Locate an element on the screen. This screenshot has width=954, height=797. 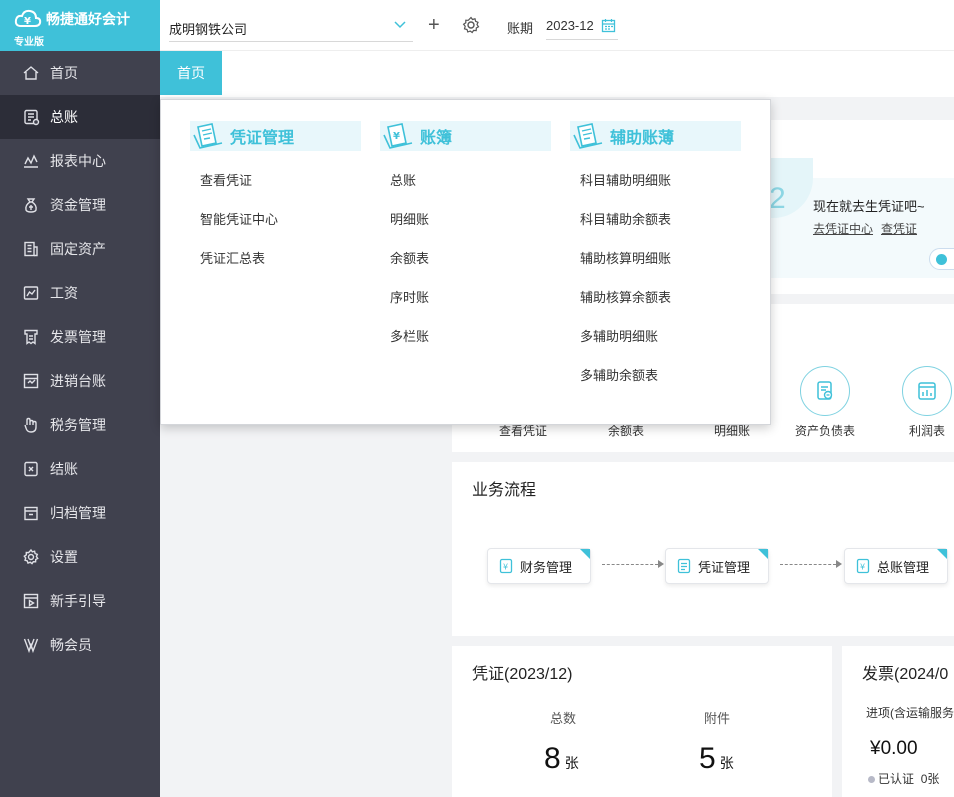
period-value: 2023-12 is located at coordinates (570, 25).